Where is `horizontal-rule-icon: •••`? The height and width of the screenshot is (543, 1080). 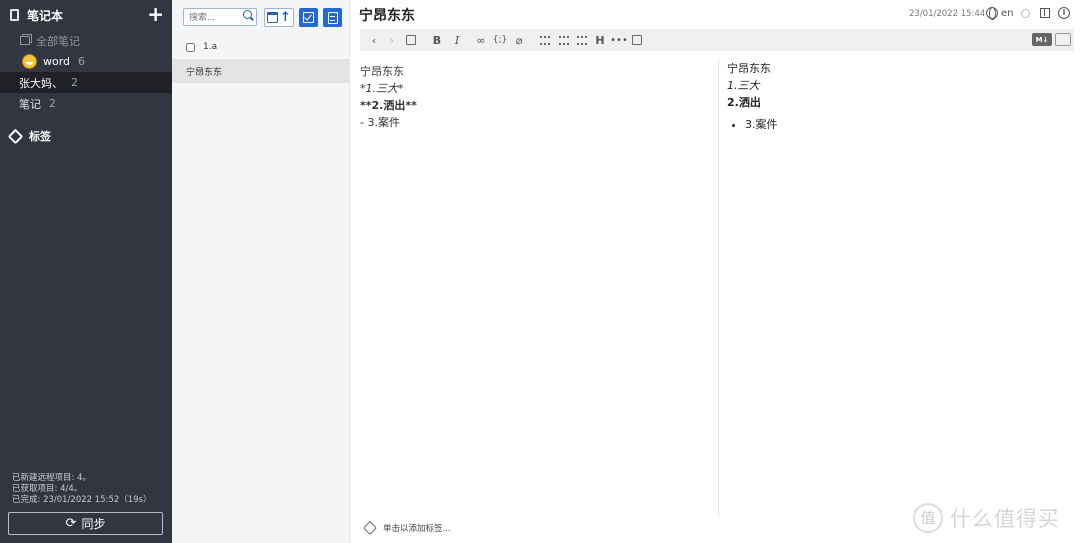
horizontal-rule-icon: ••• is located at coordinates (619, 40).